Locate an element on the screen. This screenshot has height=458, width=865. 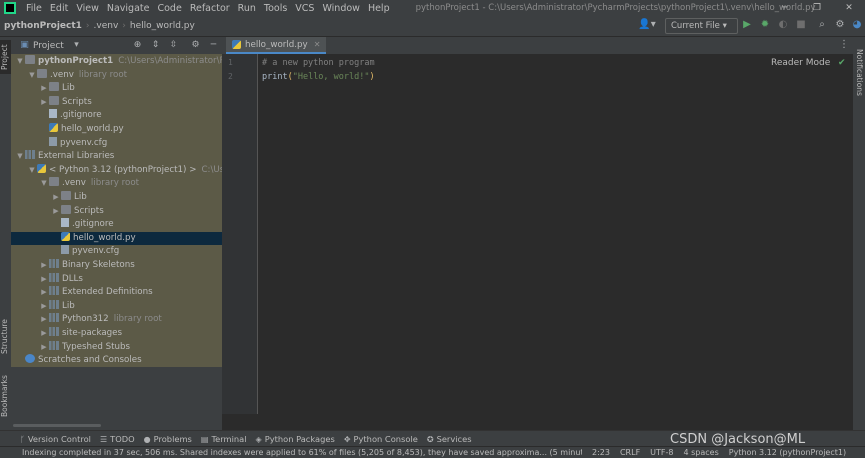
run-icon: ▶ is located at coordinates (747, 25).